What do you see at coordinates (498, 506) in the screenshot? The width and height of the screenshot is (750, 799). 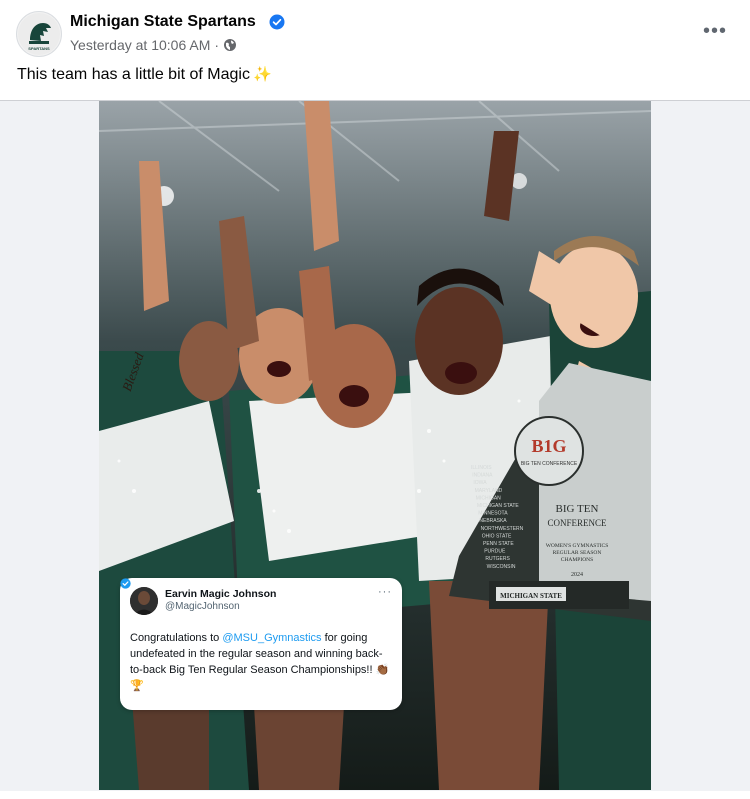 I see `trophy-school-name: MICHIGAN STATE` at bounding box center [498, 506].